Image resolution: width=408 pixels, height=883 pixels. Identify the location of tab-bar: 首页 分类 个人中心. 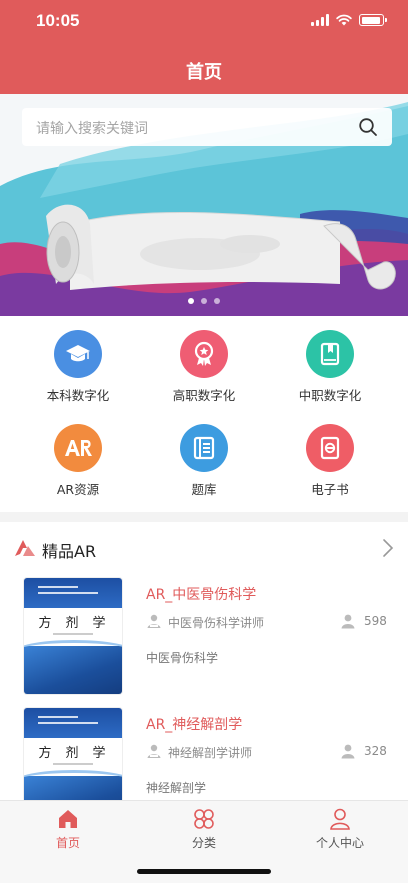
(204, 841).